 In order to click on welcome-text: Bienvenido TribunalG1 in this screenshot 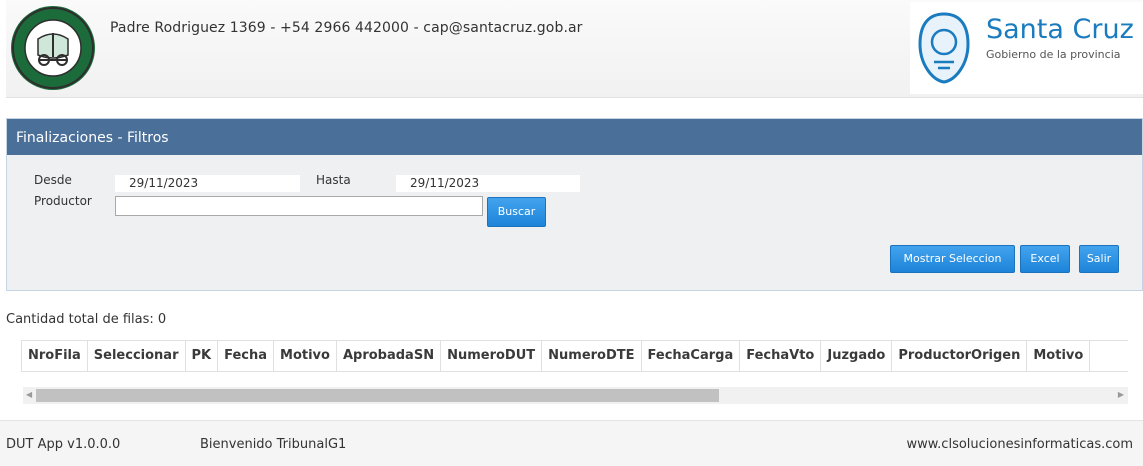, I will do `click(273, 444)`.